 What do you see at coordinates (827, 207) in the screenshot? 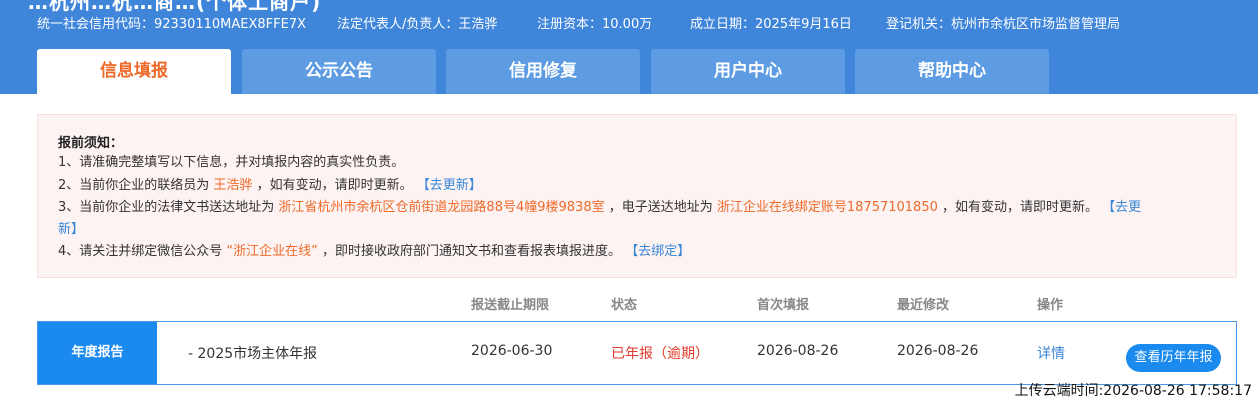
I see `electronic-service-address: 浙江企业在线绑定账号18757101850` at bounding box center [827, 207].